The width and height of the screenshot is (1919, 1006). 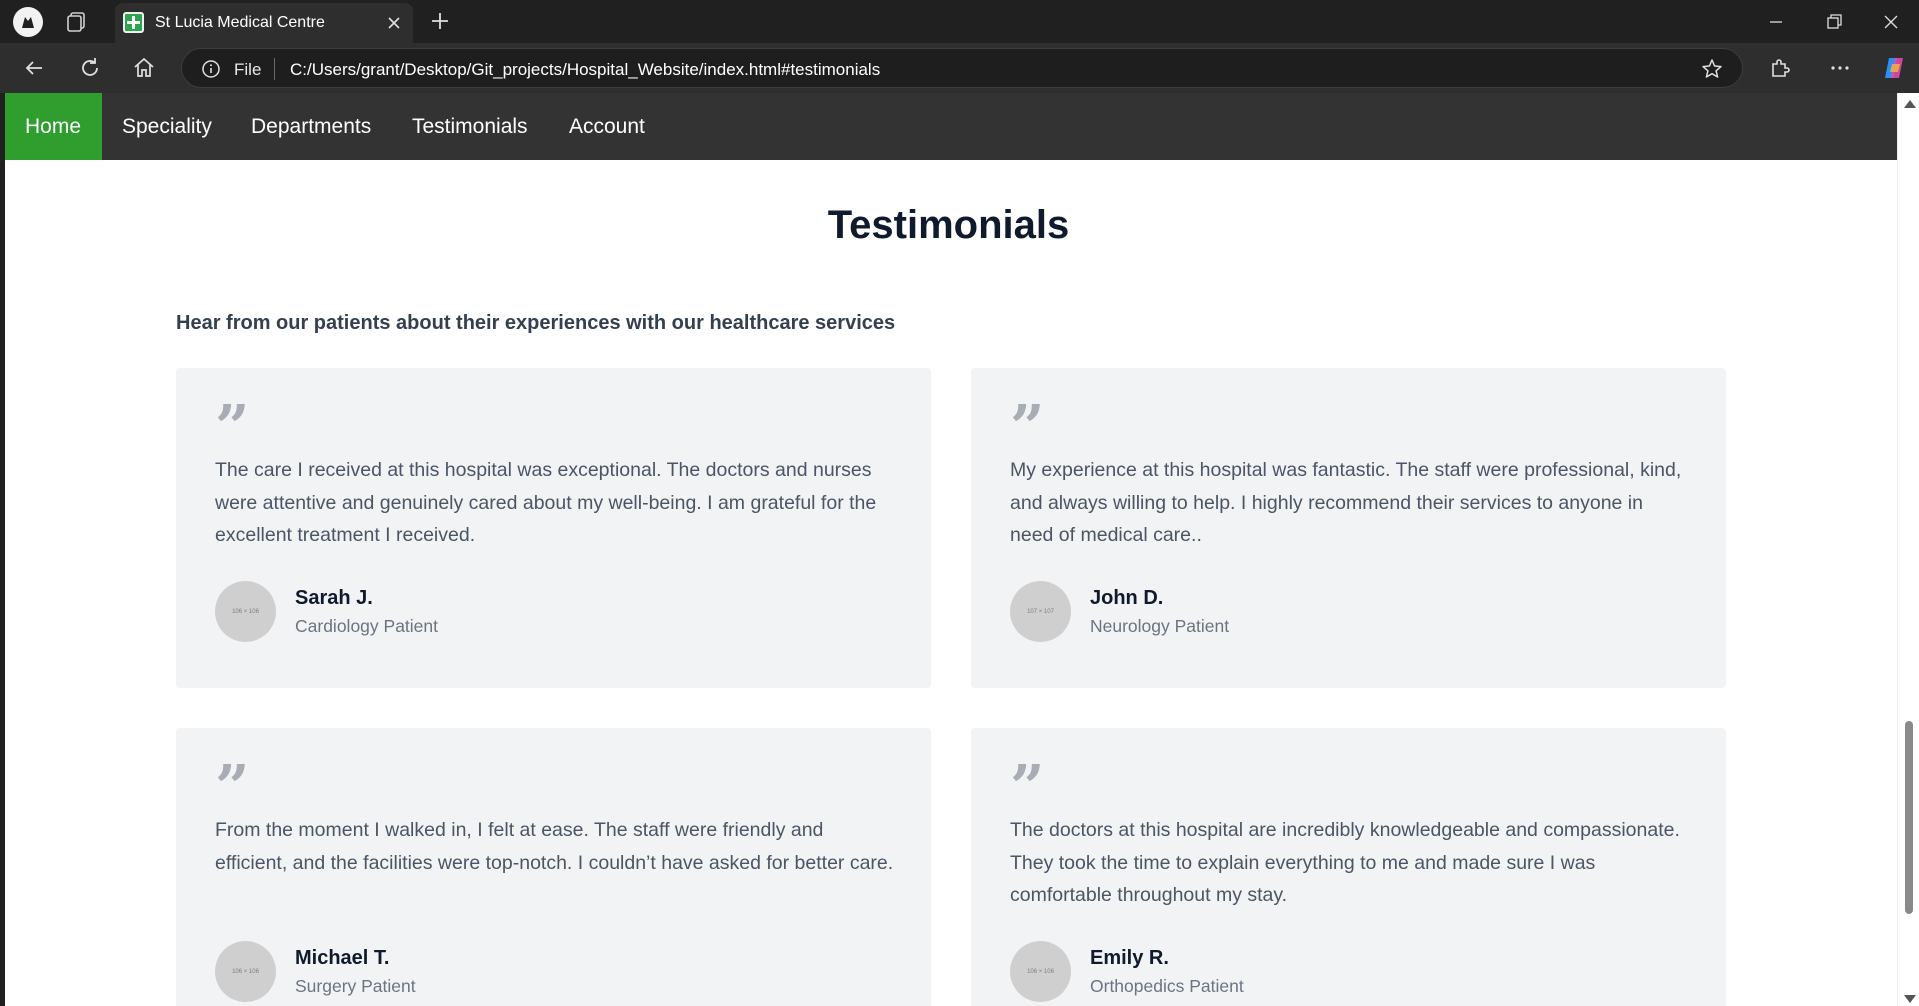 I want to click on new-tab-icon, so click(x=440, y=21).